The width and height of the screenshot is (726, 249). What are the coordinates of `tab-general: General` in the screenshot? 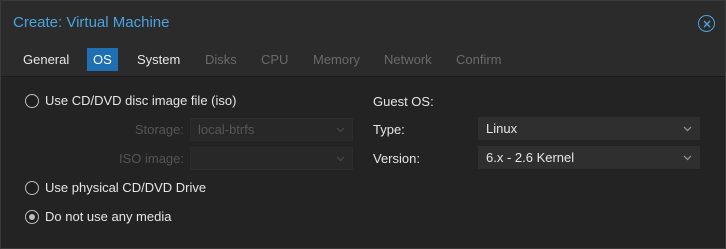 It's located at (46, 59).